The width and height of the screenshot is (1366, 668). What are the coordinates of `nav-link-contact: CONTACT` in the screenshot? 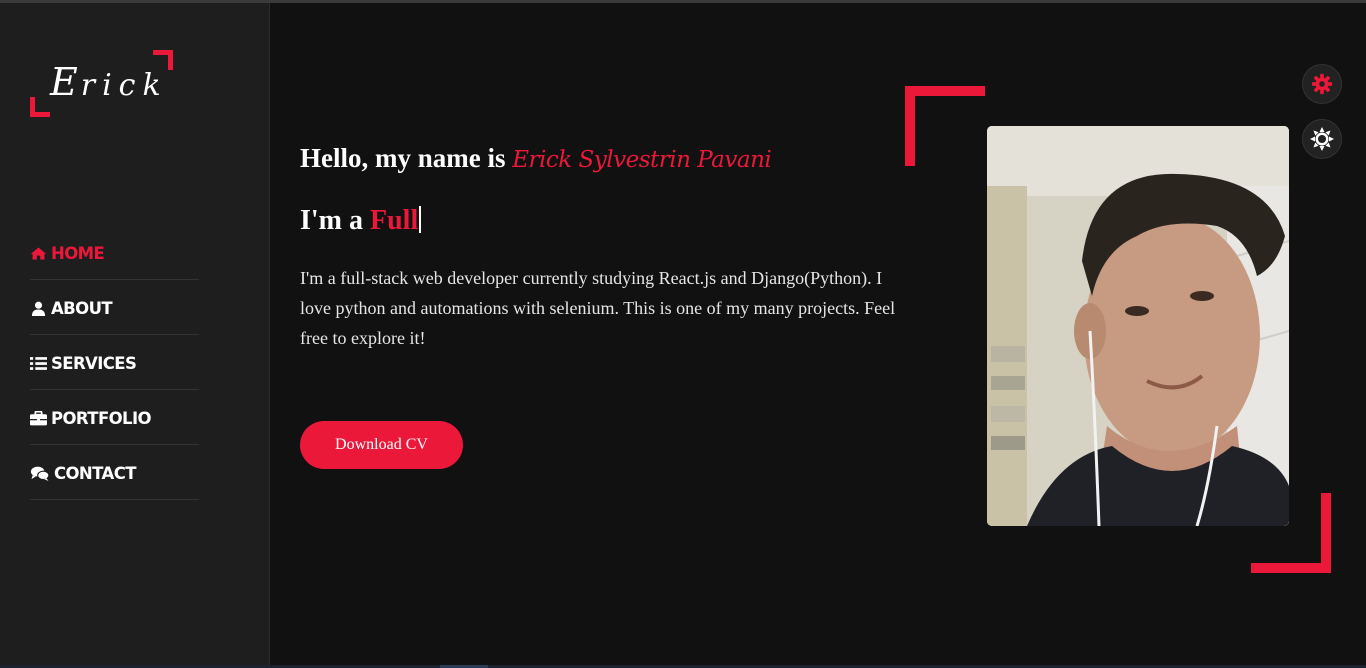 It's located at (83, 473).